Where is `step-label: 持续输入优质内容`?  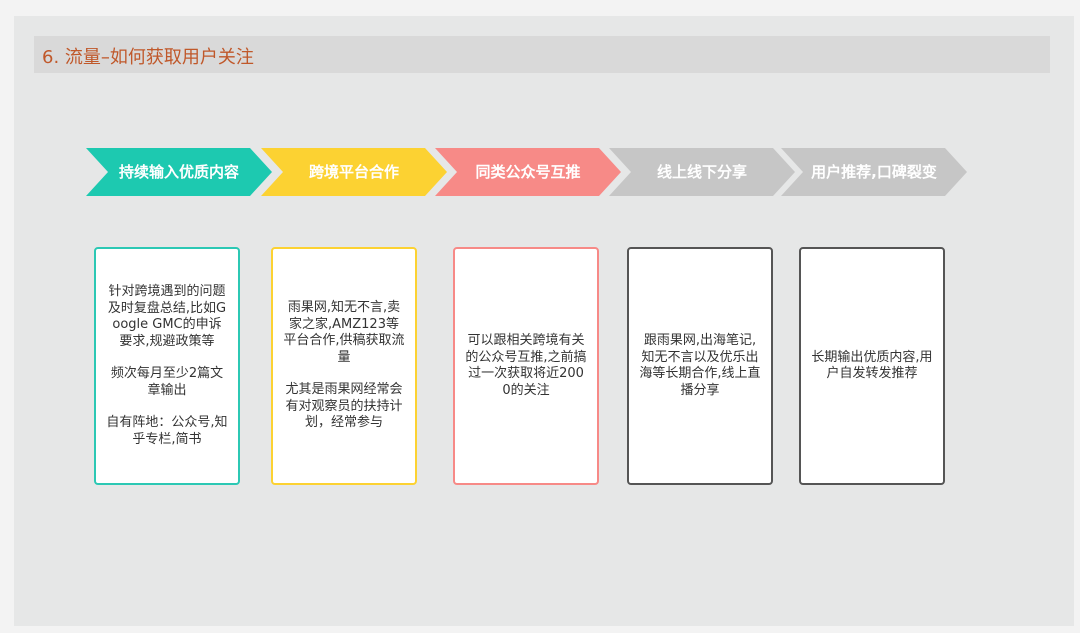
step-label: 持续输入优质内容 is located at coordinates (178, 171).